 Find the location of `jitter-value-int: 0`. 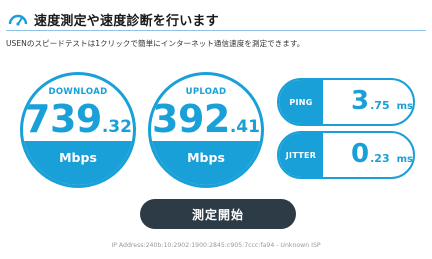

jitter-value-int: 0 is located at coordinates (360, 154).